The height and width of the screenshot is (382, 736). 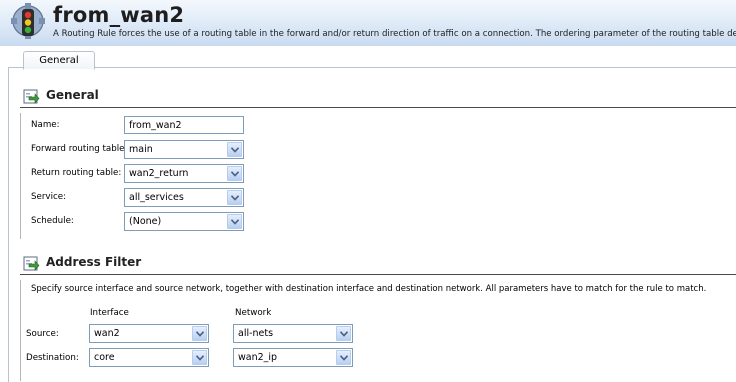 I want to click on return-routing-table-select: wan2_return, so click(x=184, y=173).